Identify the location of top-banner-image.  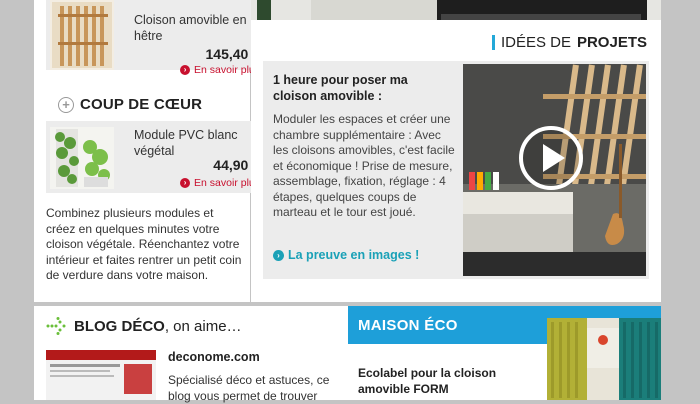
(456, 10).